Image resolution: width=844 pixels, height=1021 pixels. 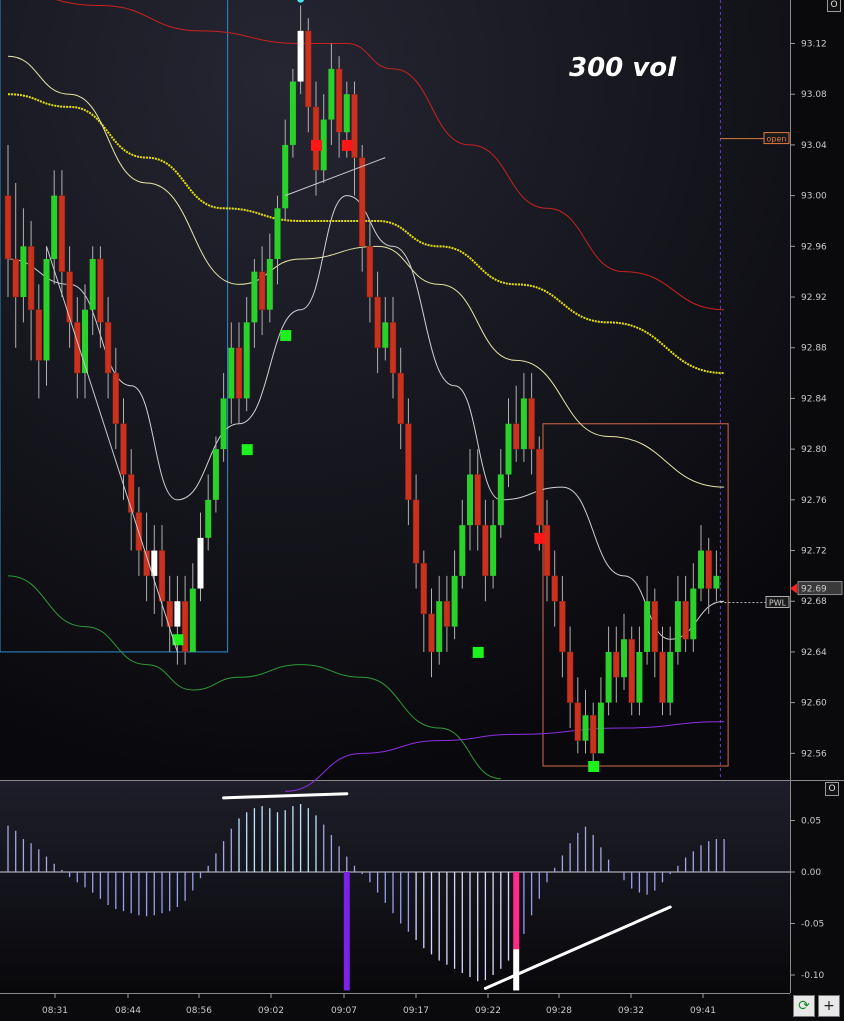 I want to click on time-tick-label: 09:28, so click(x=559, y=1011).